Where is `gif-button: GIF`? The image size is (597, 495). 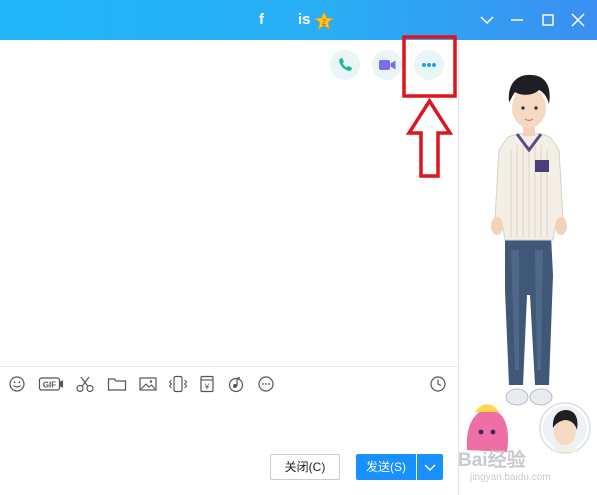 gif-button: GIF is located at coordinates (51, 384).